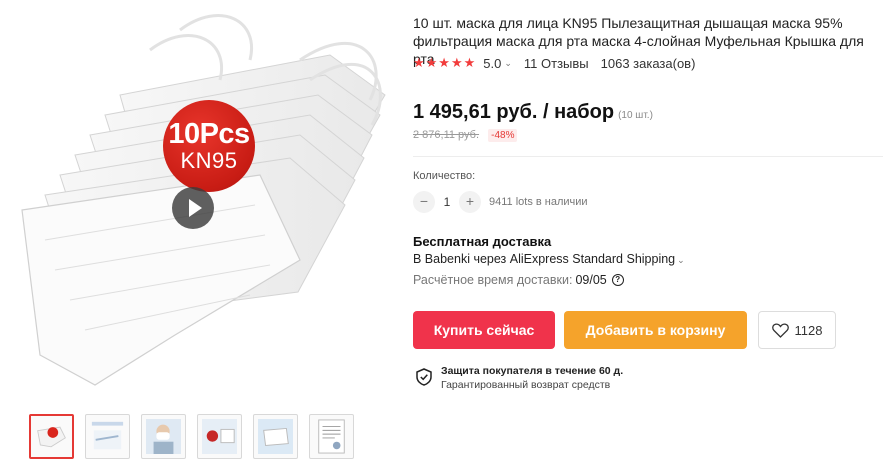  What do you see at coordinates (191, 436) in the screenshot?
I see `thumbnail-strip` at bounding box center [191, 436].